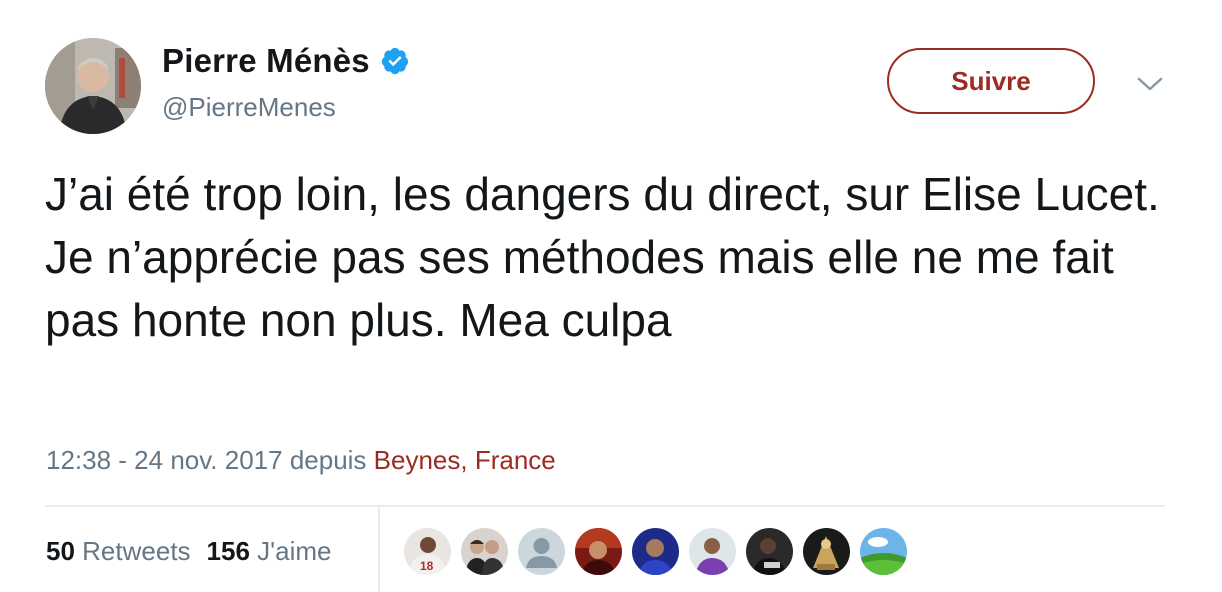 The width and height of the screenshot is (1222, 592). What do you see at coordinates (605, 506) in the screenshot?
I see `stats-divider` at bounding box center [605, 506].